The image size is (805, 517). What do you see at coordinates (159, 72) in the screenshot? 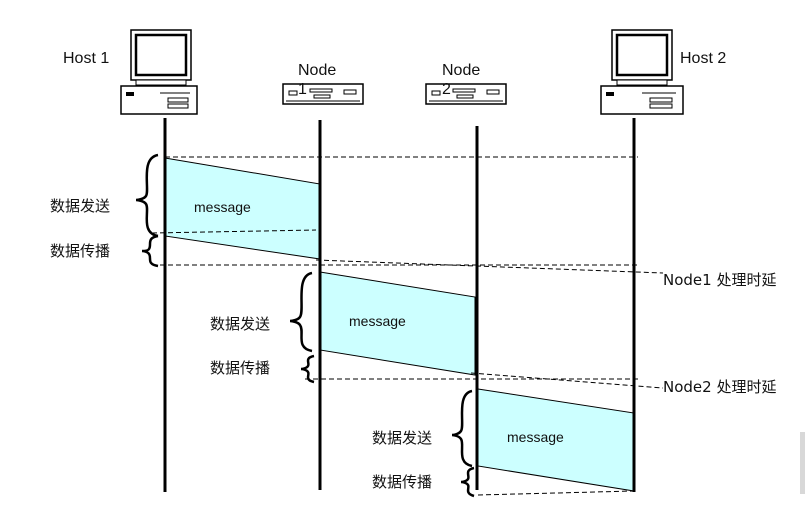
I see `host1-computer-icon` at bounding box center [159, 72].